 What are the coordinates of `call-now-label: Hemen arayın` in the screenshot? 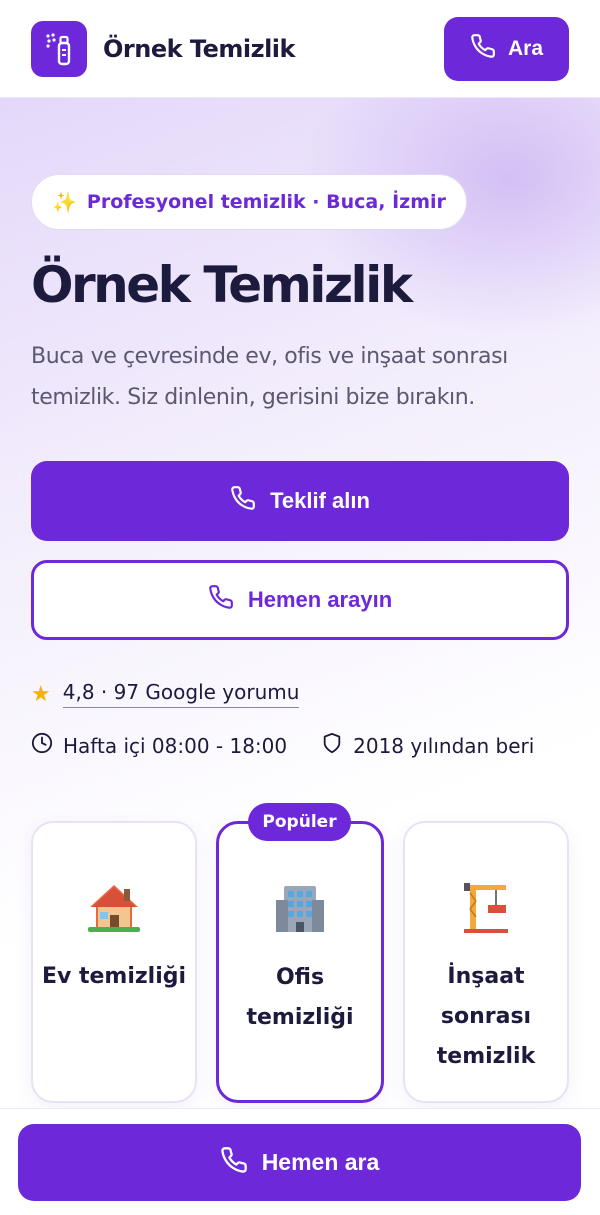 It's located at (320, 599).